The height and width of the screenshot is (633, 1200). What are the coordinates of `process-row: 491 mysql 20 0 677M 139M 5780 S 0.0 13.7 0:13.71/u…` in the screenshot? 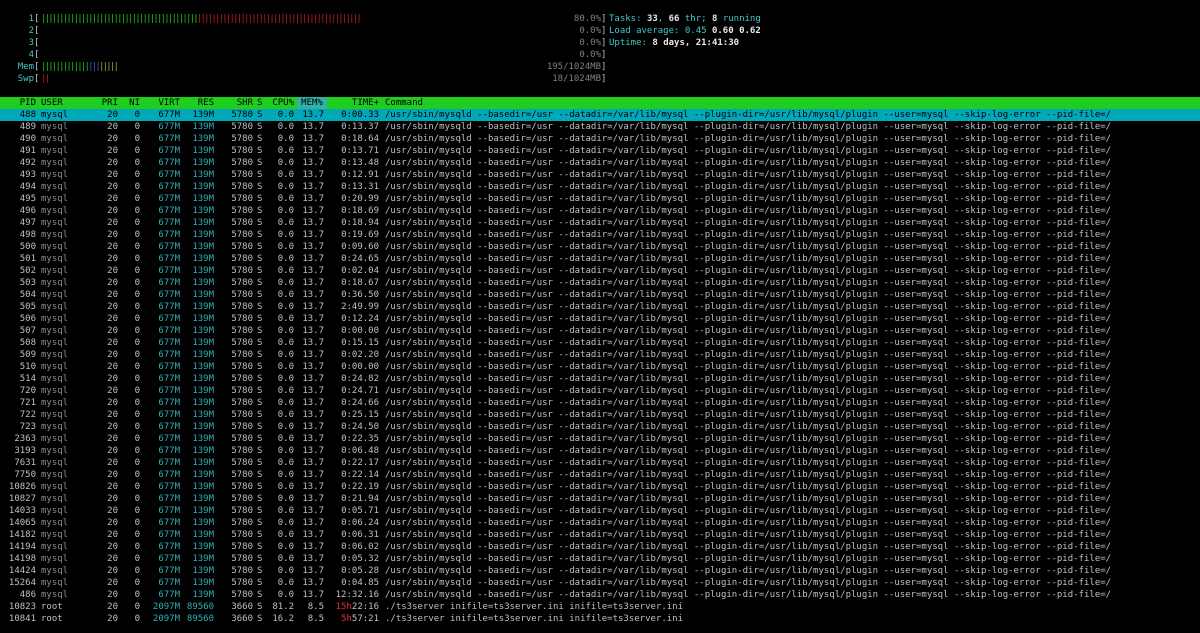 It's located at (600, 151).